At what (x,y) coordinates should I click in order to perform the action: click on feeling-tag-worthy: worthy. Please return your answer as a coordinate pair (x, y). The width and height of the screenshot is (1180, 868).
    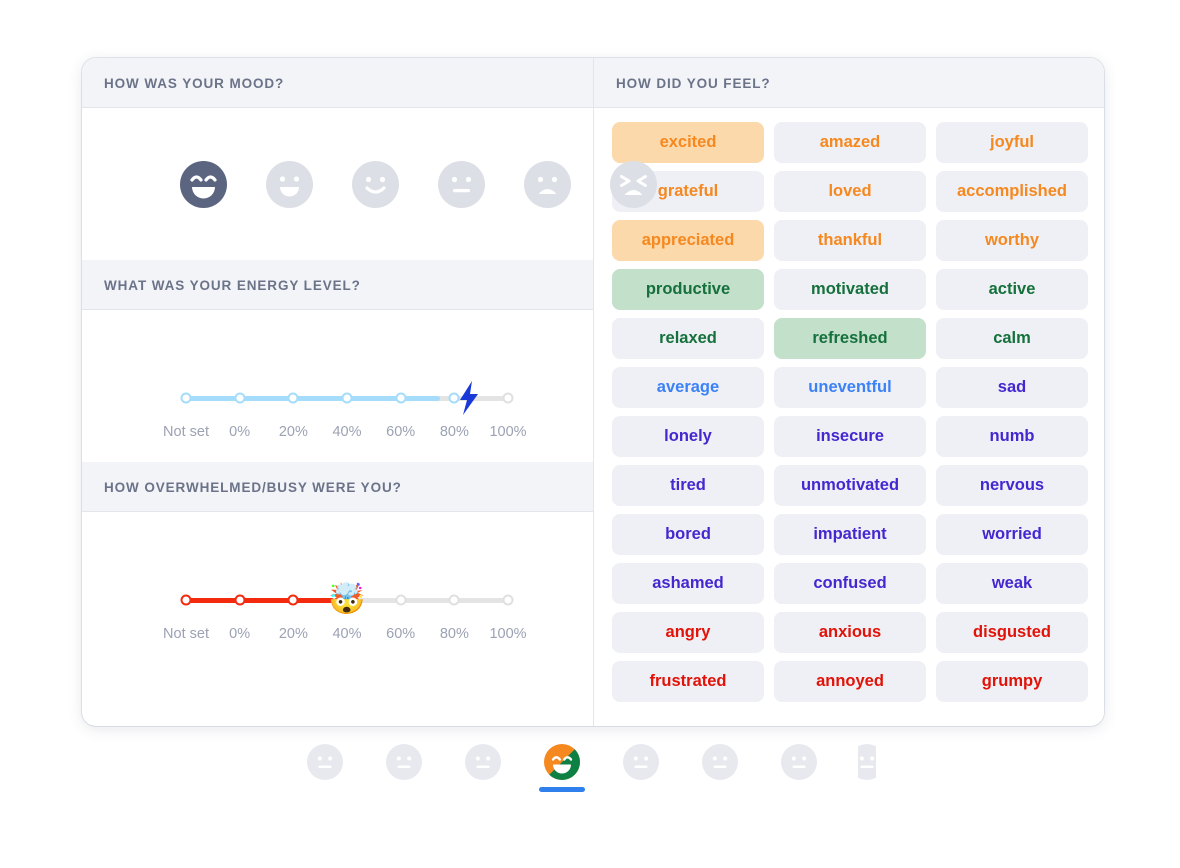
    Looking at the image, I should click on (1012, 240).